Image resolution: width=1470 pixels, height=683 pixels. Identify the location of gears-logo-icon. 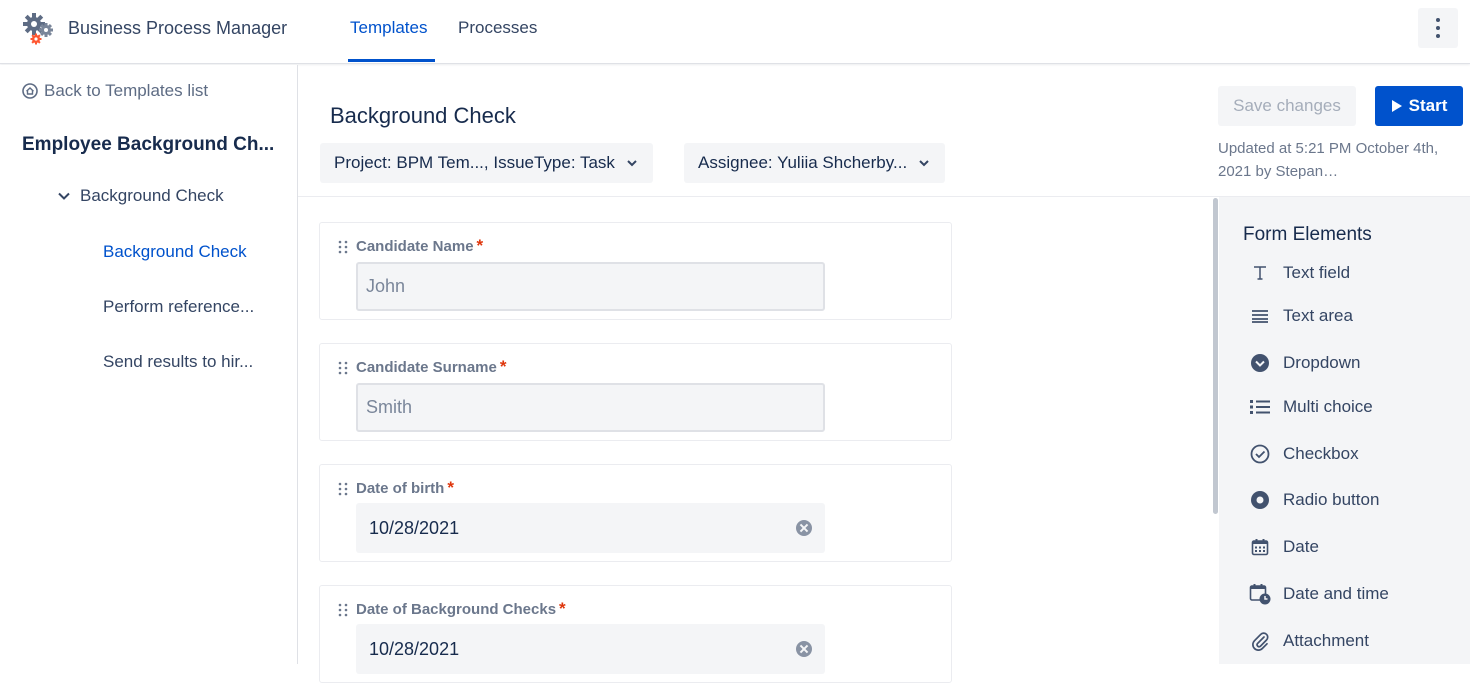
(38, 29).